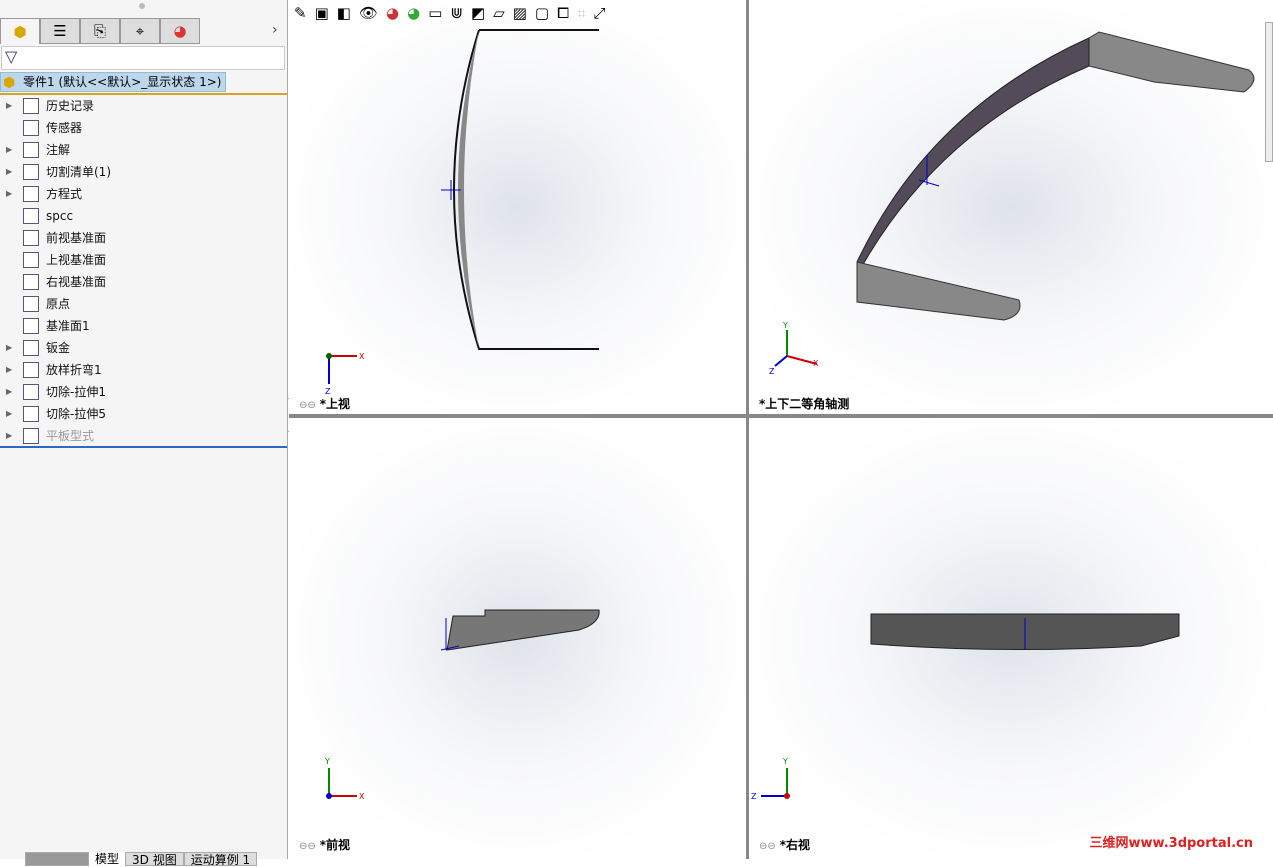 This screenshot has width=1273, height=867. Describe the element at coordinates (784, 844) in the screenshot. I see `viewport-label: ⊖⊖ *右视` at that location.